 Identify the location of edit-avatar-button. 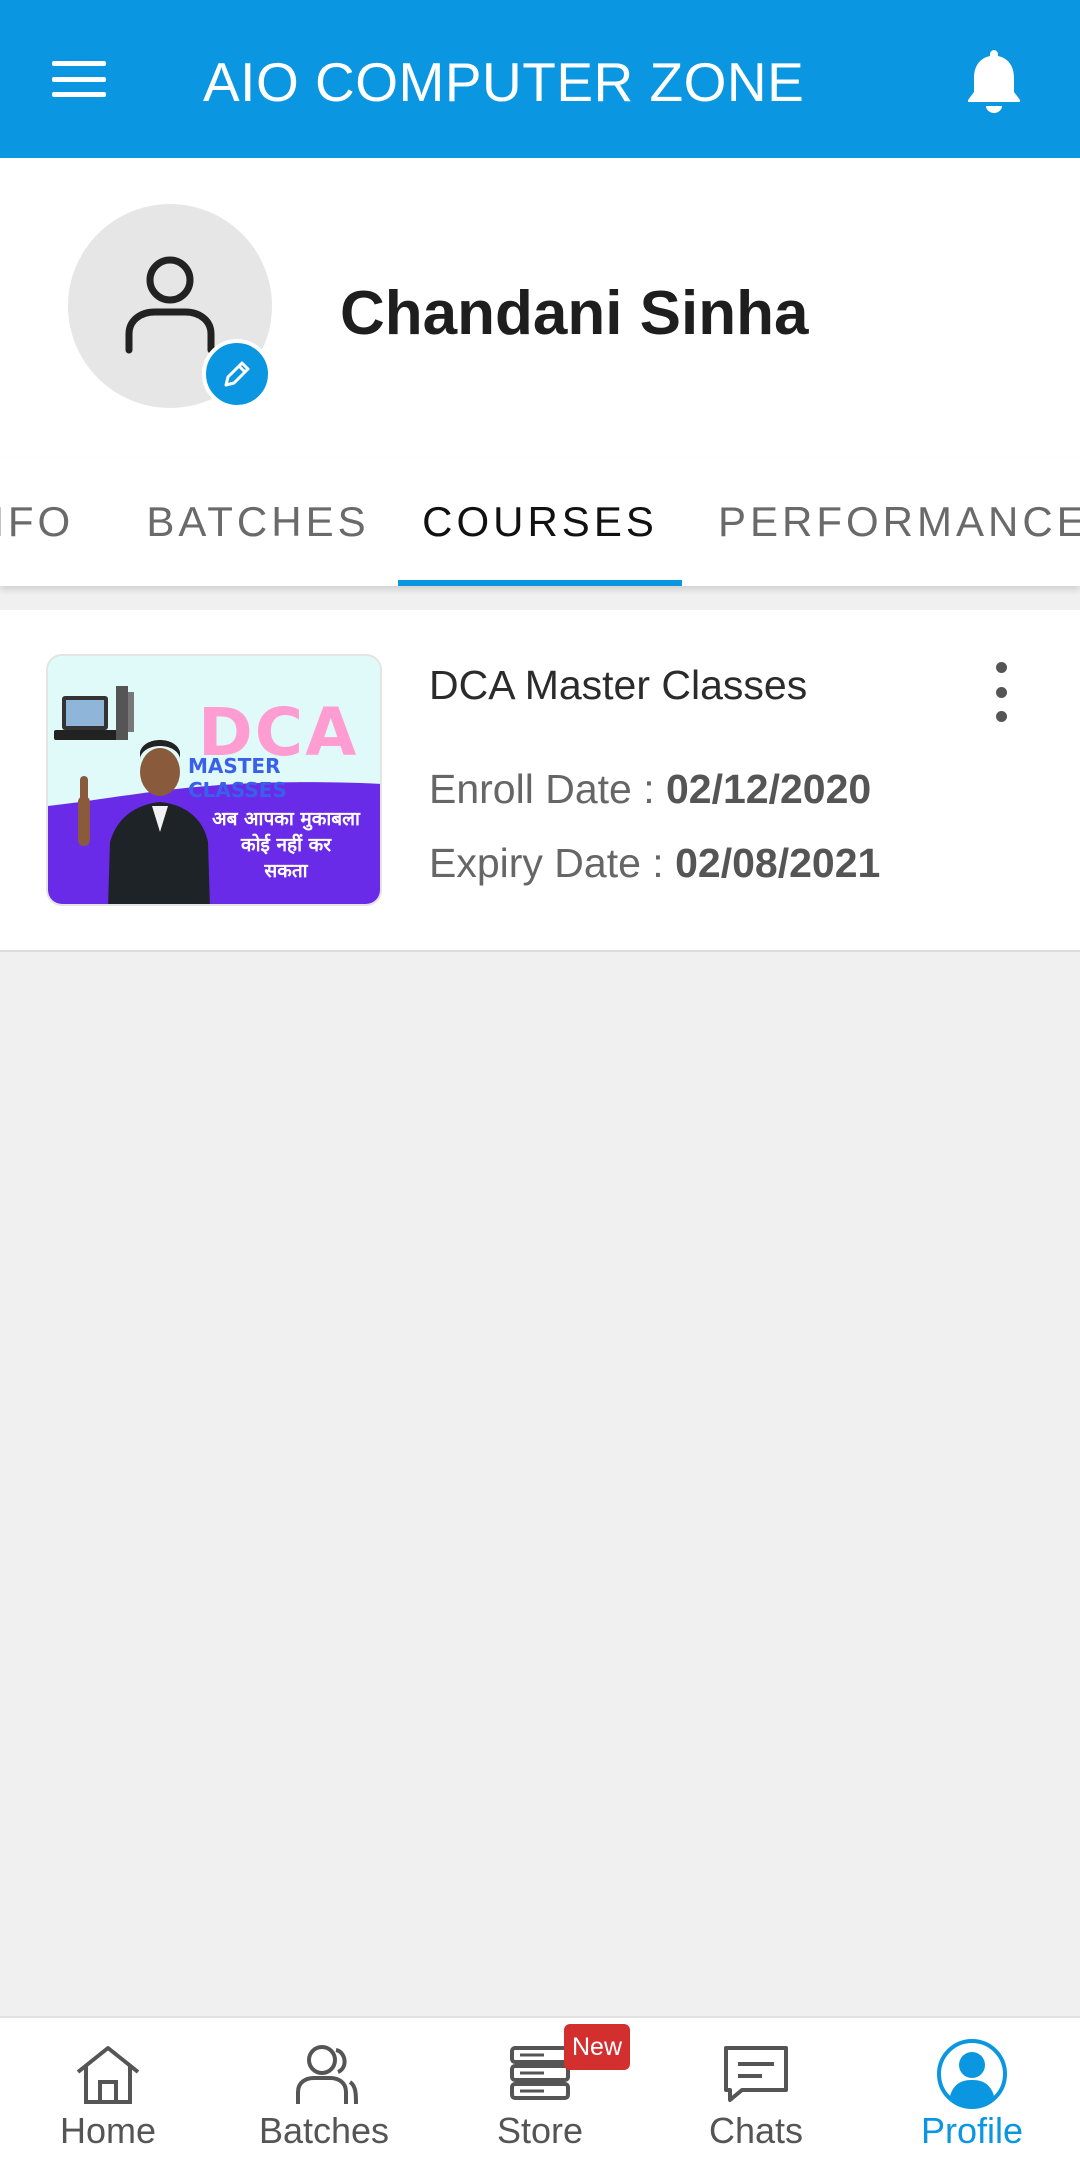
(237, 374).